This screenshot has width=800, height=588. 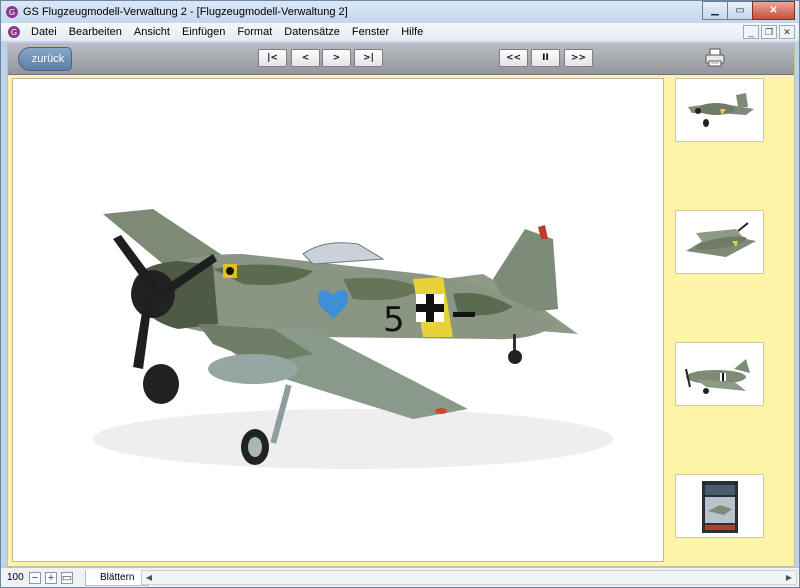 What do you see at coordinates (51, 577) in the screenshot?
I see `zoom-in-icon: +` at bounding box center [51, 577].